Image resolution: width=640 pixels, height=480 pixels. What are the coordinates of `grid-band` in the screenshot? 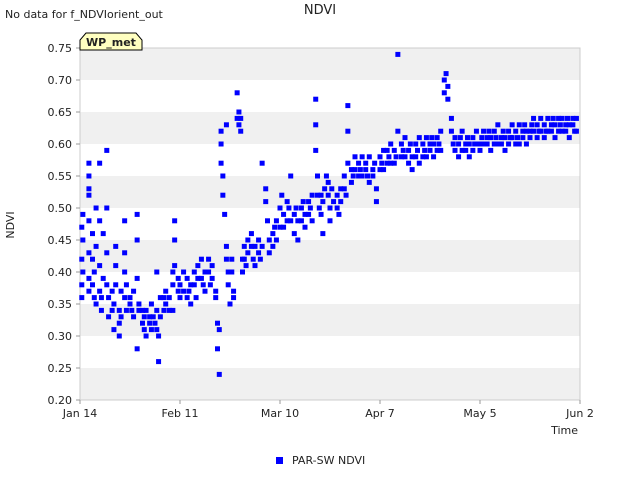 It's located at (330, 384).